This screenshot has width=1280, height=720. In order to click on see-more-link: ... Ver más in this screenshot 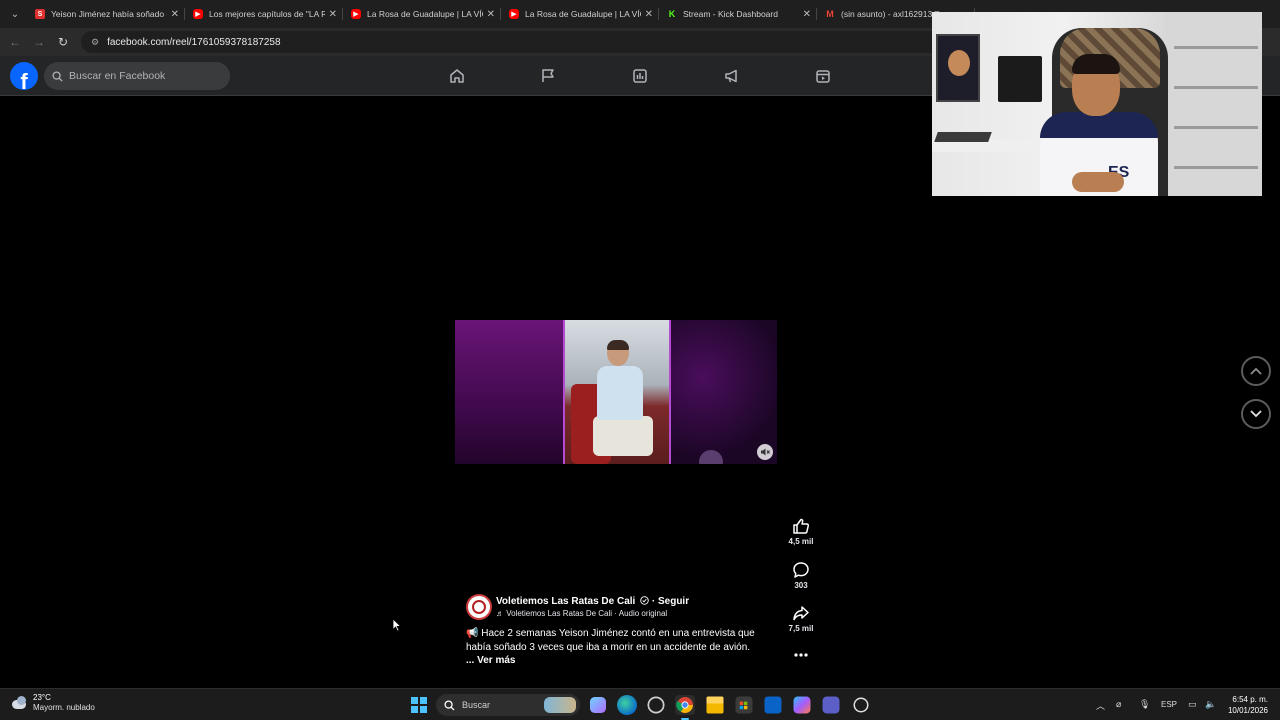, I will do `click(490, 660)`.